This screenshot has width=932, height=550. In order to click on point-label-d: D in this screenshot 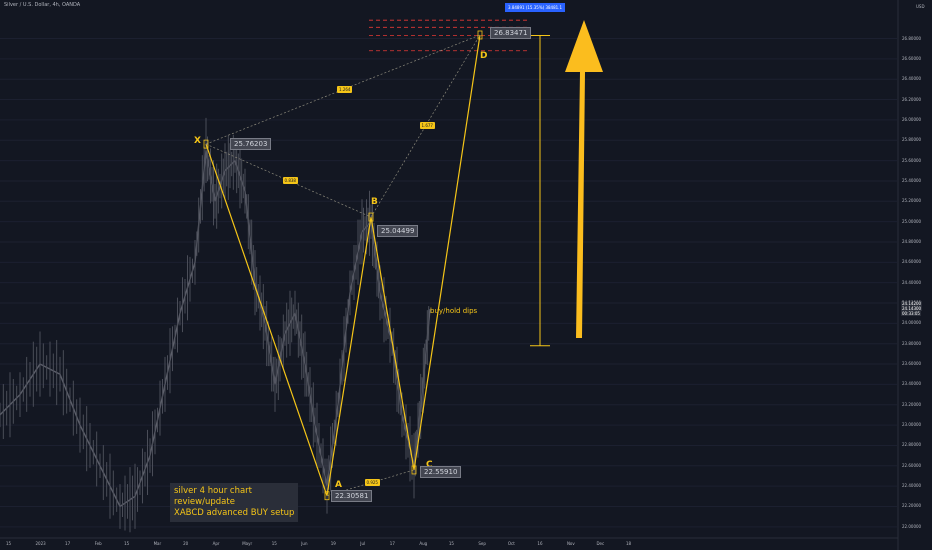, I will do `click(484, 55)`.